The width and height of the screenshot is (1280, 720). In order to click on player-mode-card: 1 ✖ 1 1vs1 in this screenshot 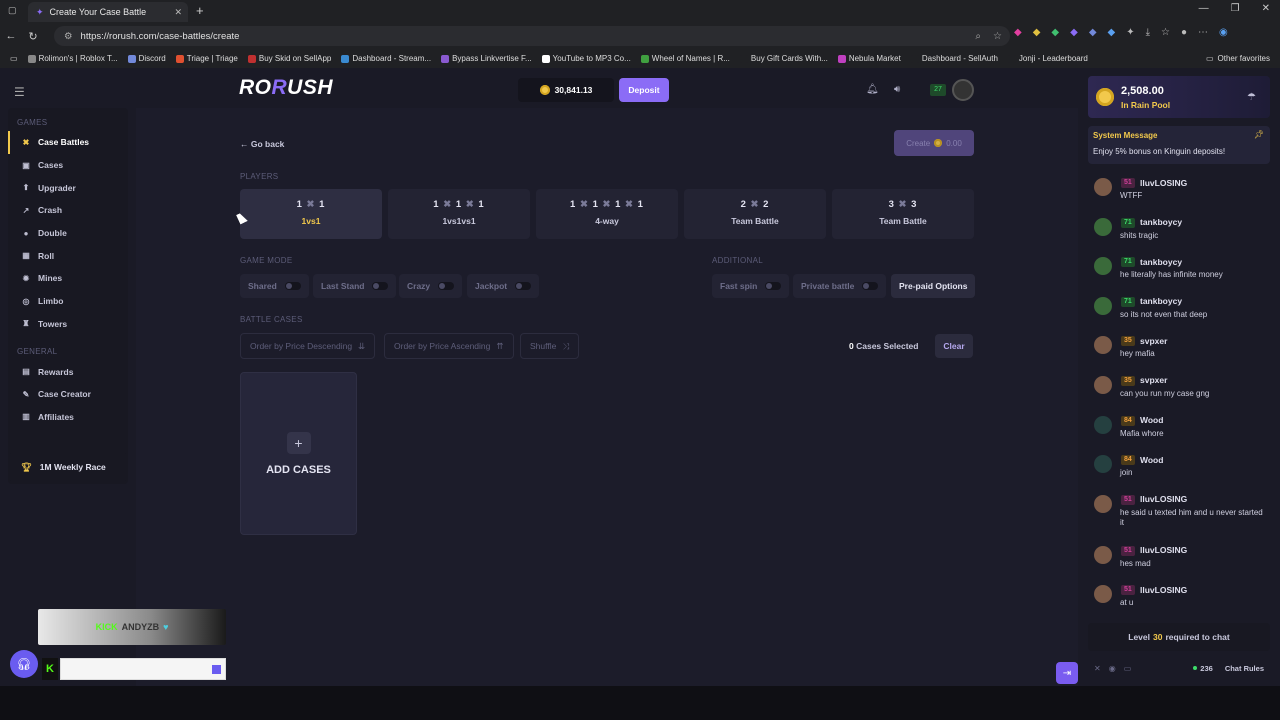, I will do `click(311, 214)`.